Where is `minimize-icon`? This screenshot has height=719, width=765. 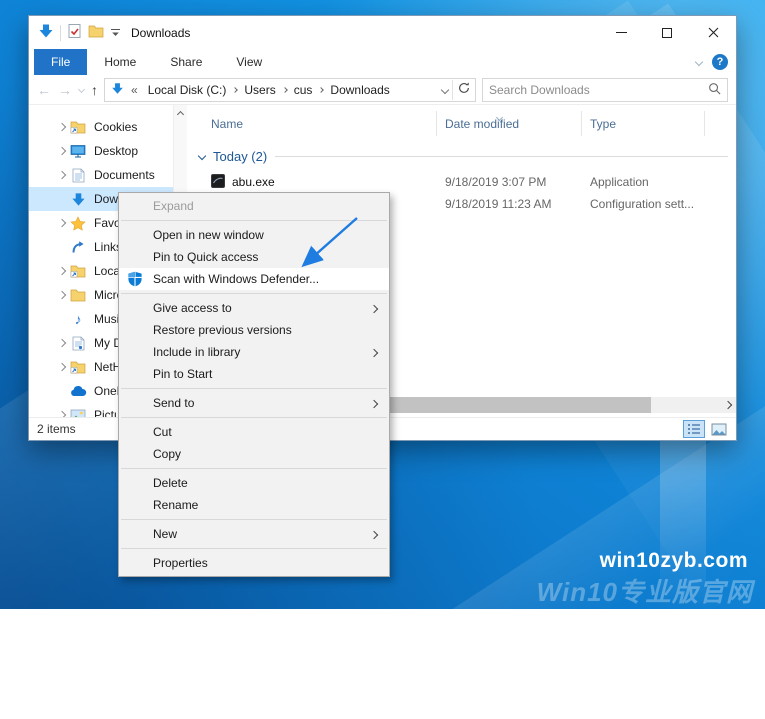
minimize-icon is located at coordinates (621, 32).